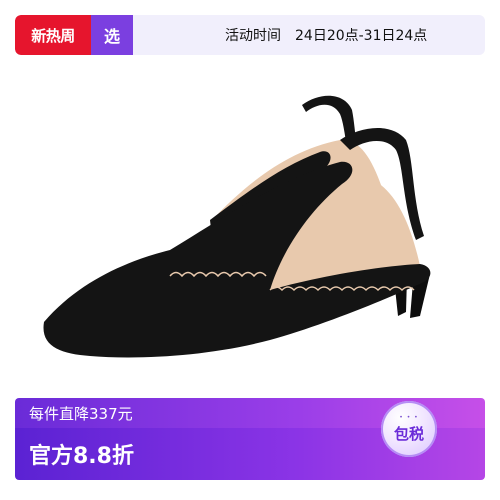  I want to click on promo-week-badge: 新热周, so click(53, 35).